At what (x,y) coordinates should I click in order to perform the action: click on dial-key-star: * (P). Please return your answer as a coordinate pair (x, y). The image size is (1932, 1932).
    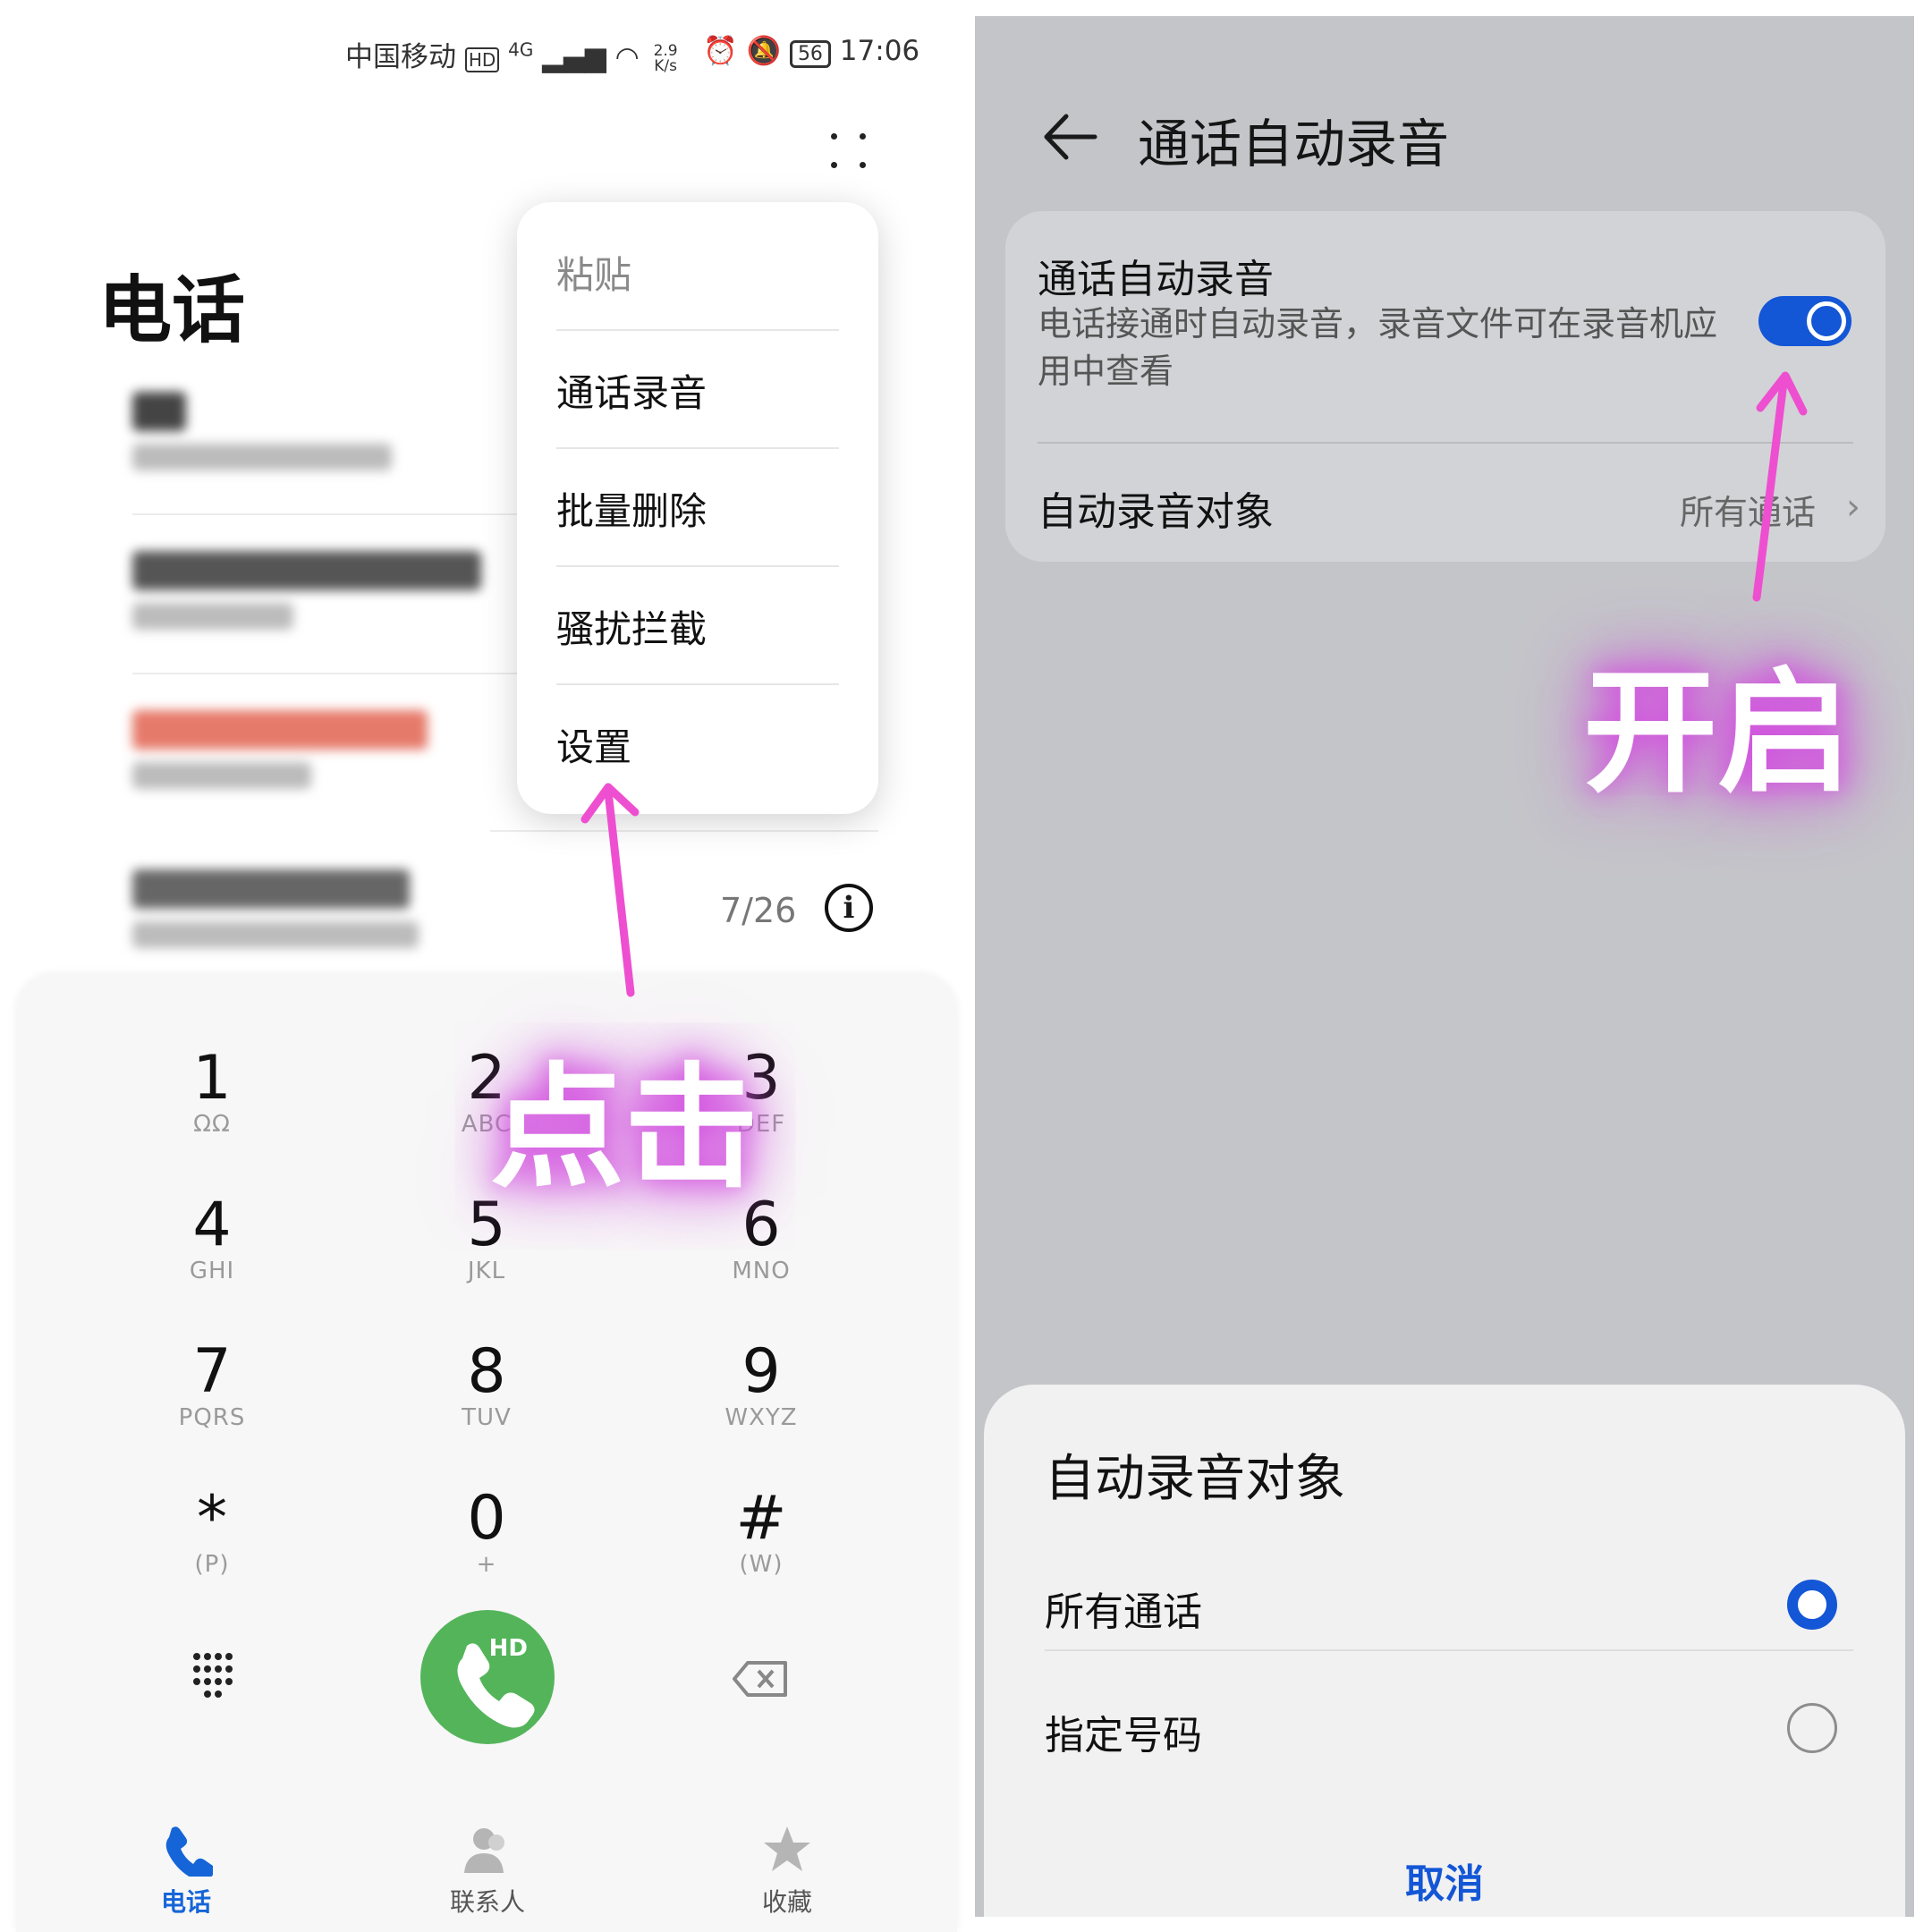
    Looking at the image, I should click on (212, 1531).